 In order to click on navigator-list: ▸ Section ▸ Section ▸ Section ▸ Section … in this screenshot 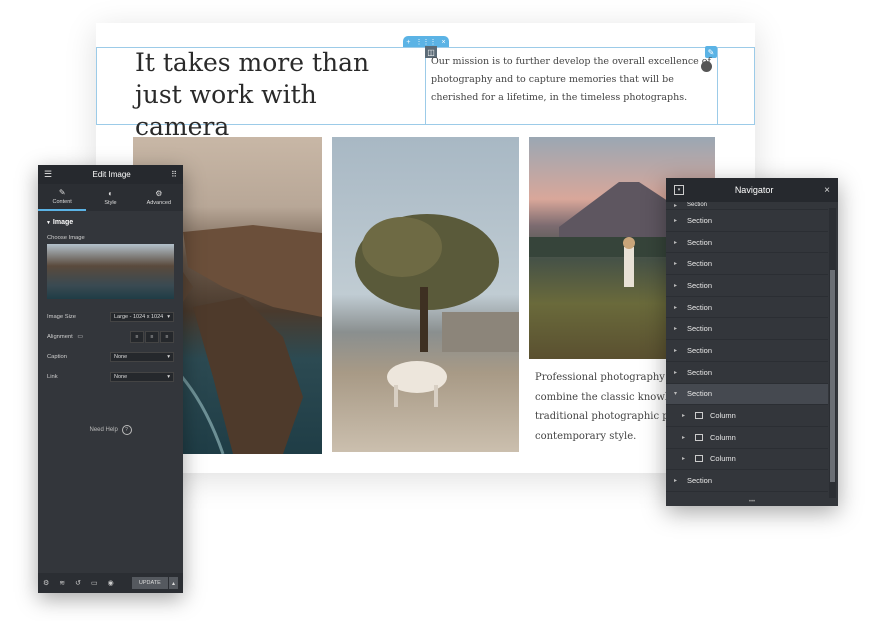, I will do `click(747, 347)`.